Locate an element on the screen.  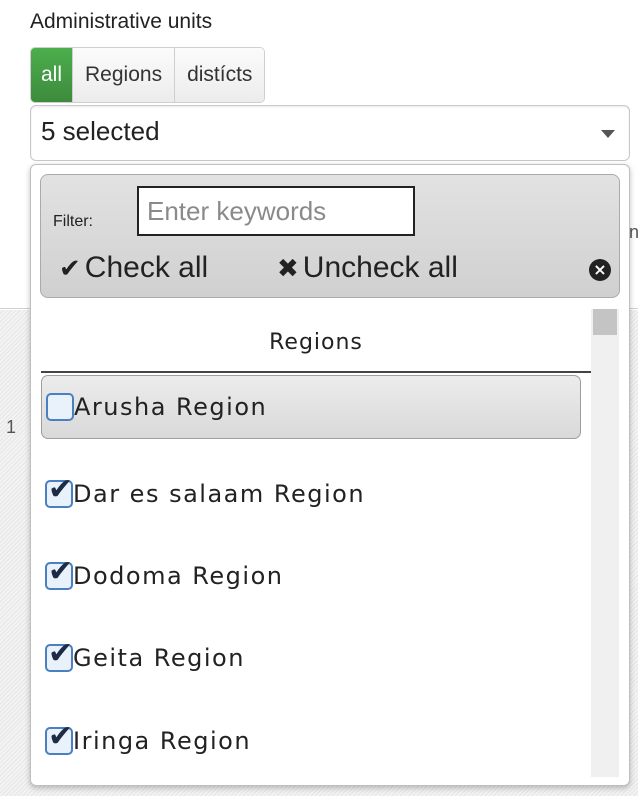
unit-type-tabs: all Regions distícts is located at coordinates (148, 75).